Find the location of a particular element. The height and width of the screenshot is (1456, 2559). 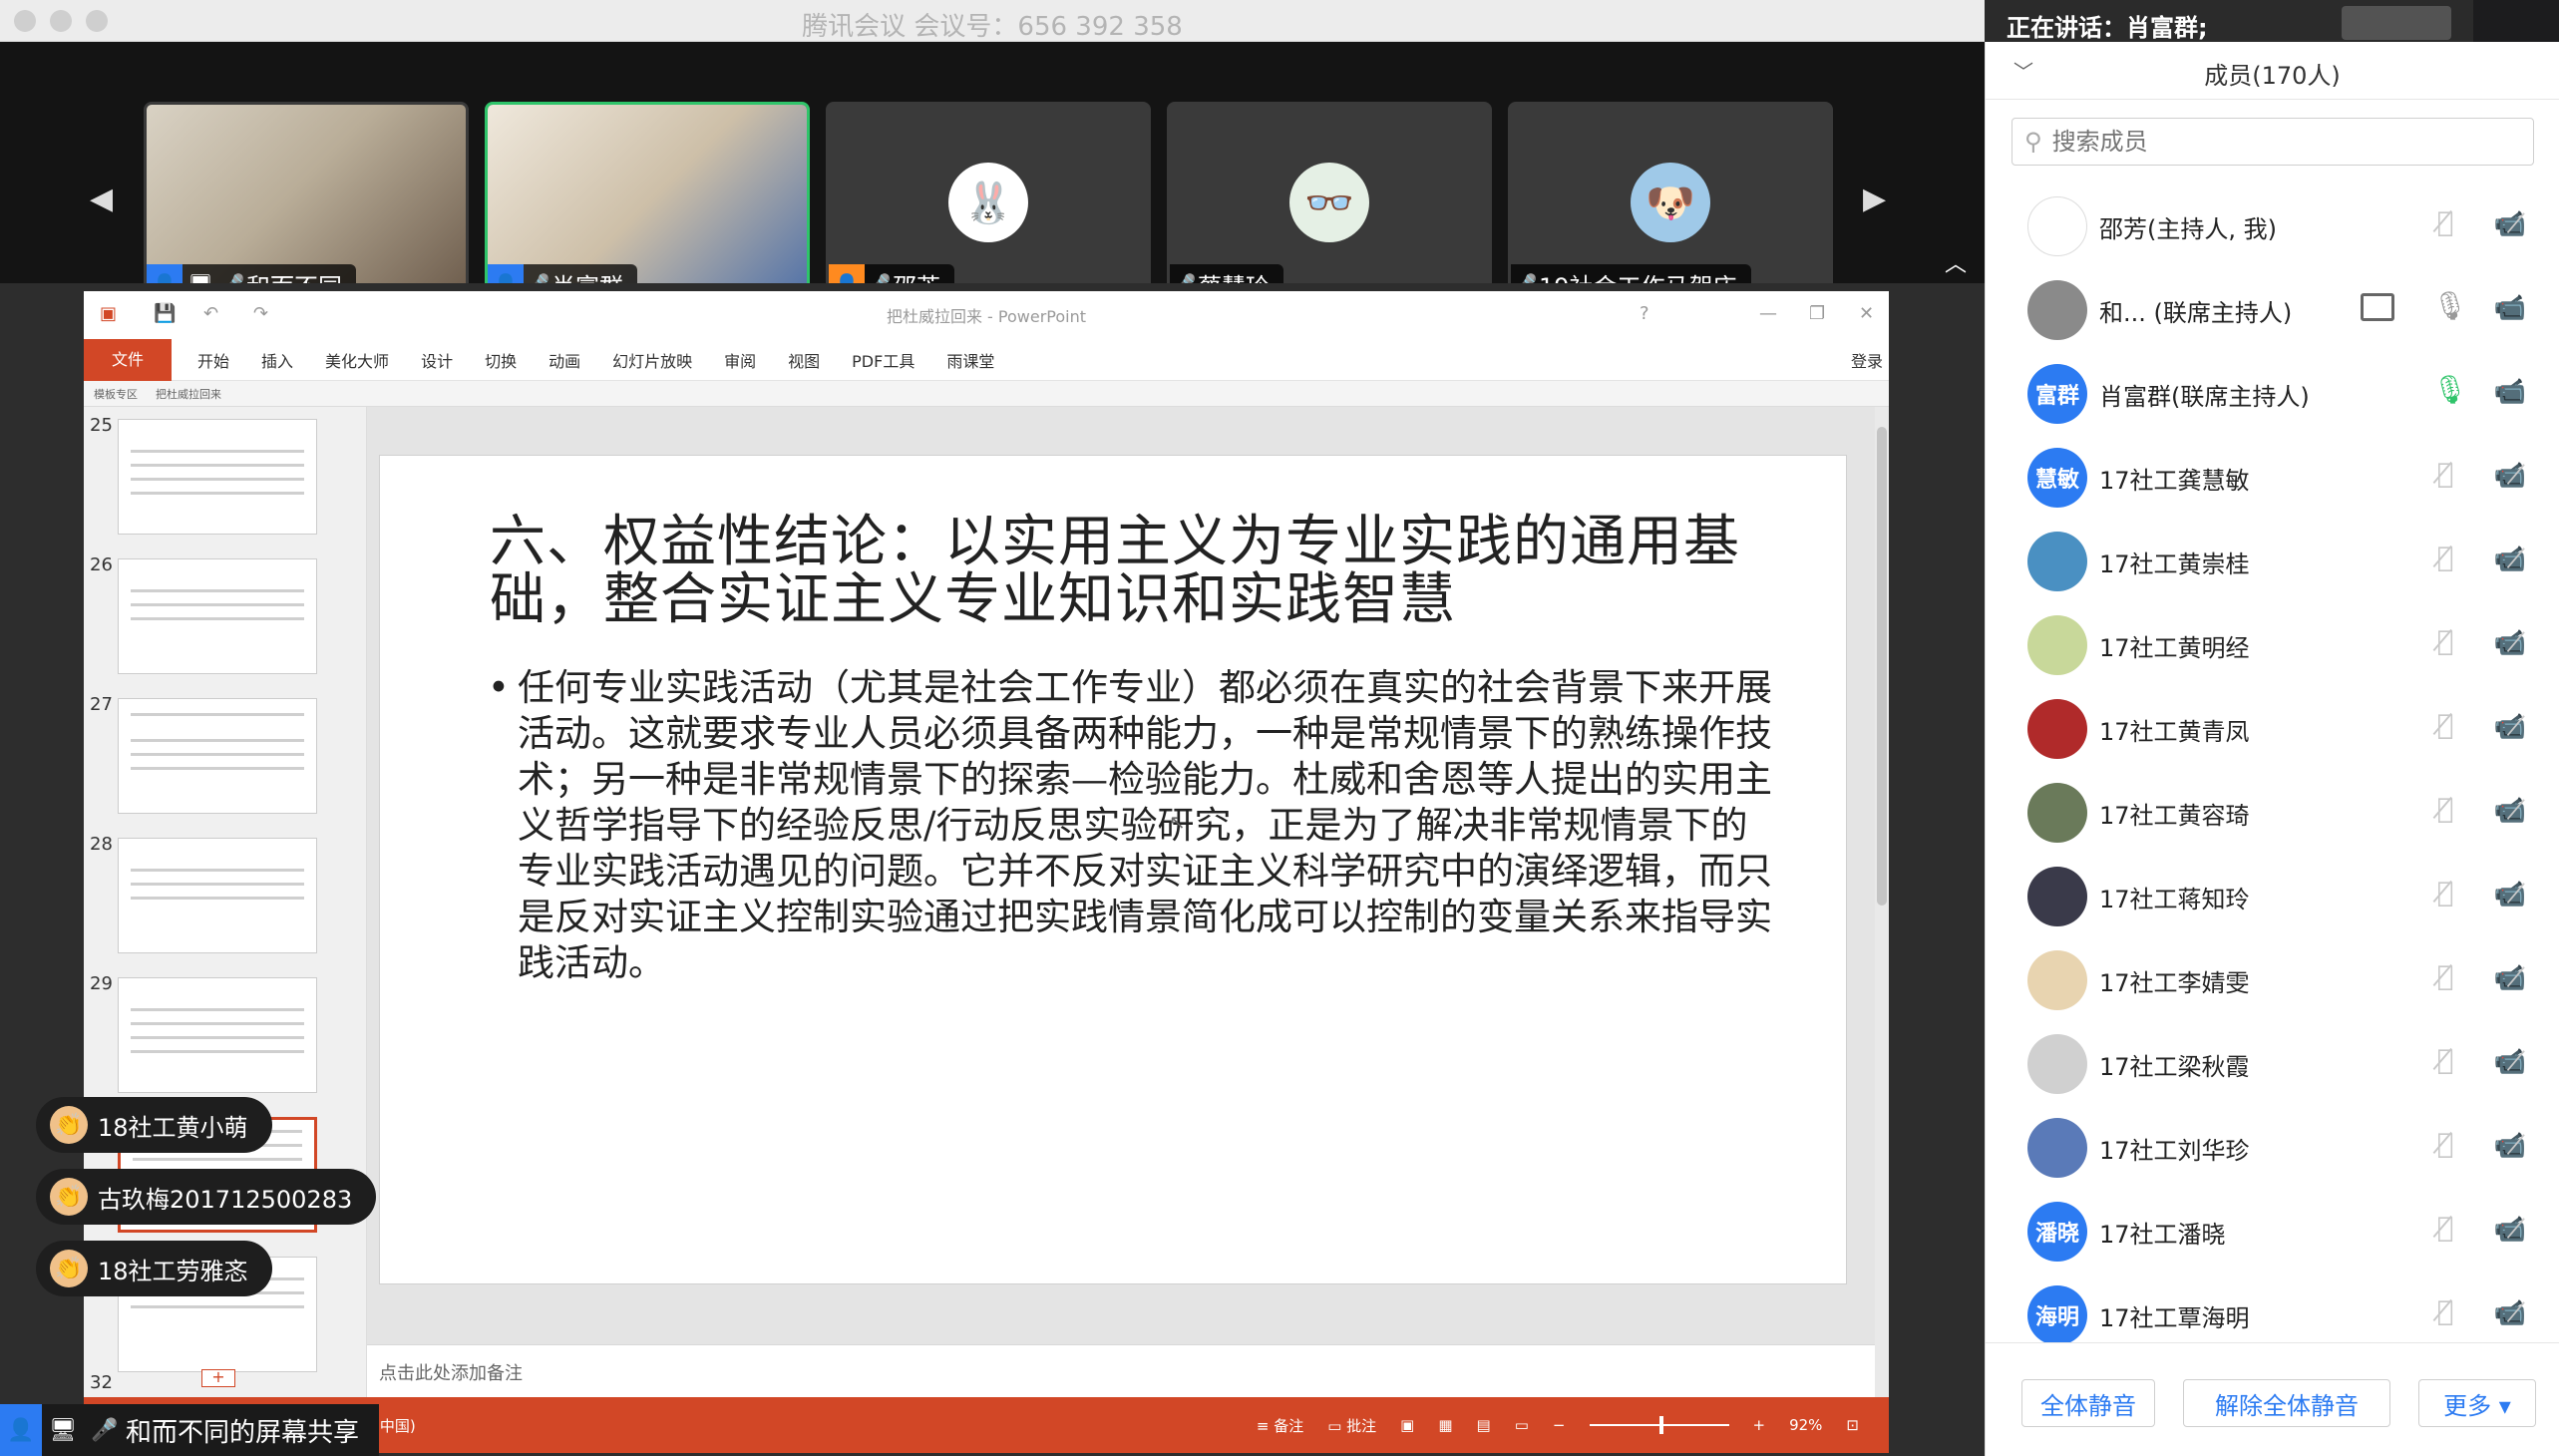

login-link: 登录 is located at coordinates (1870, 360).